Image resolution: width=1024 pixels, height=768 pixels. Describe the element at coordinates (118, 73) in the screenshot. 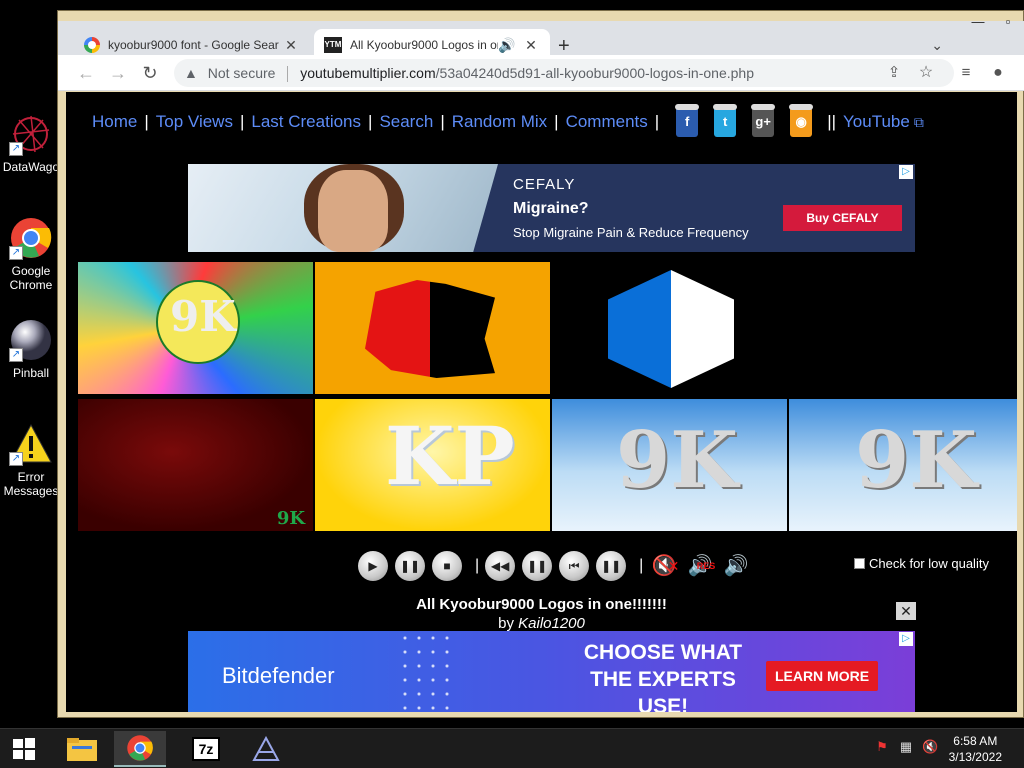

I see `forward-icon: →` at that location.